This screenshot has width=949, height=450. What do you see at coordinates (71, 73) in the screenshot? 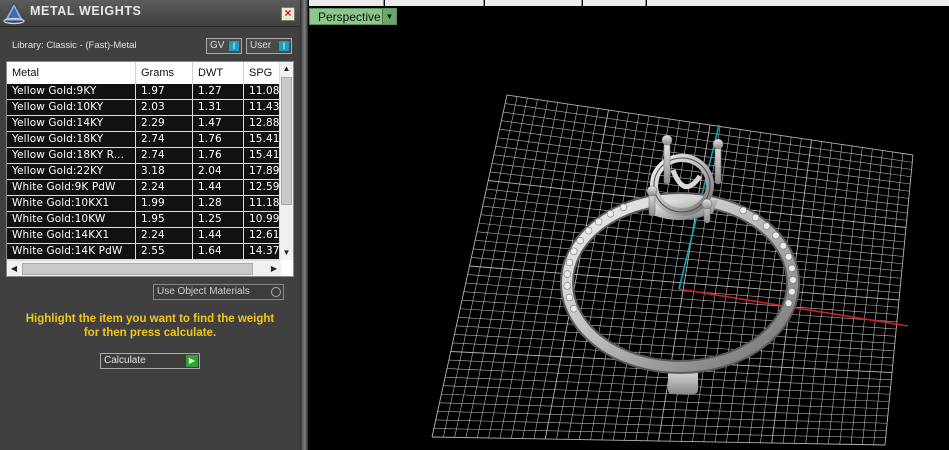
I see `column-header-metal: Metal` at bounding box center [71, 73].